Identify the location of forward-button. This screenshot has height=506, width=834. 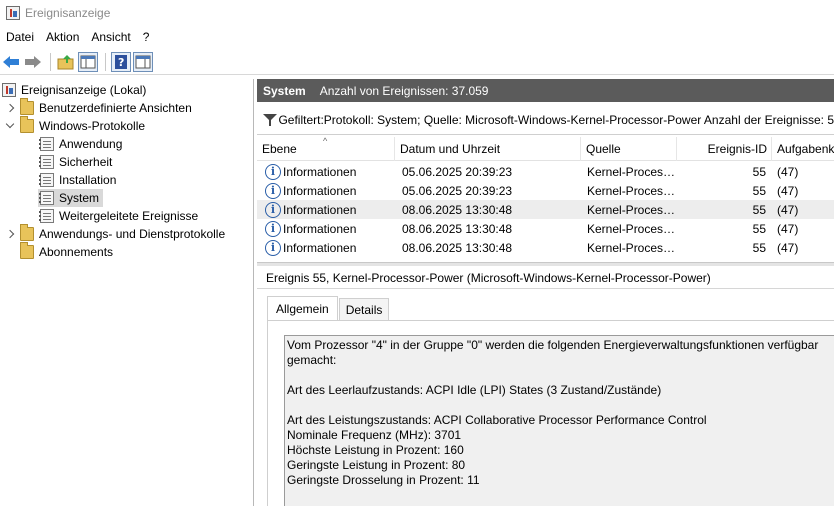
(33, 62).